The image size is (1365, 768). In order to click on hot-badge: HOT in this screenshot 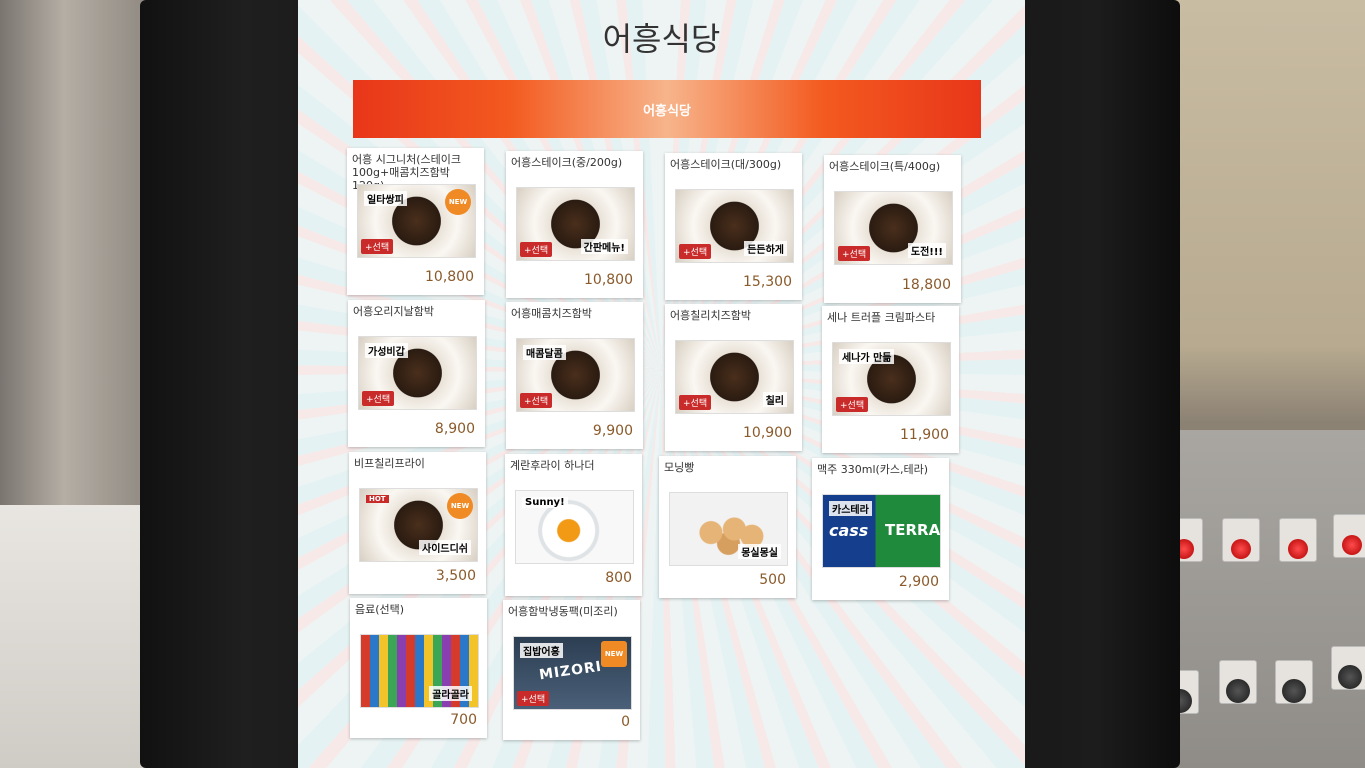, I will do `click(377, 499)`.